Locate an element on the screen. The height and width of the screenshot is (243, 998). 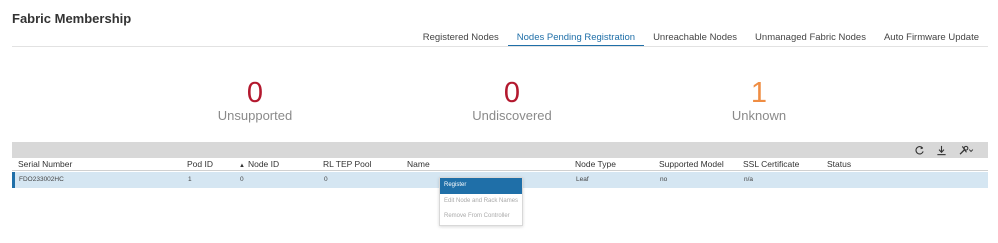
tab-unmanaged-fabric-nodes: Unmanaged Fabric Nodes is located at coordinates (810, 40).